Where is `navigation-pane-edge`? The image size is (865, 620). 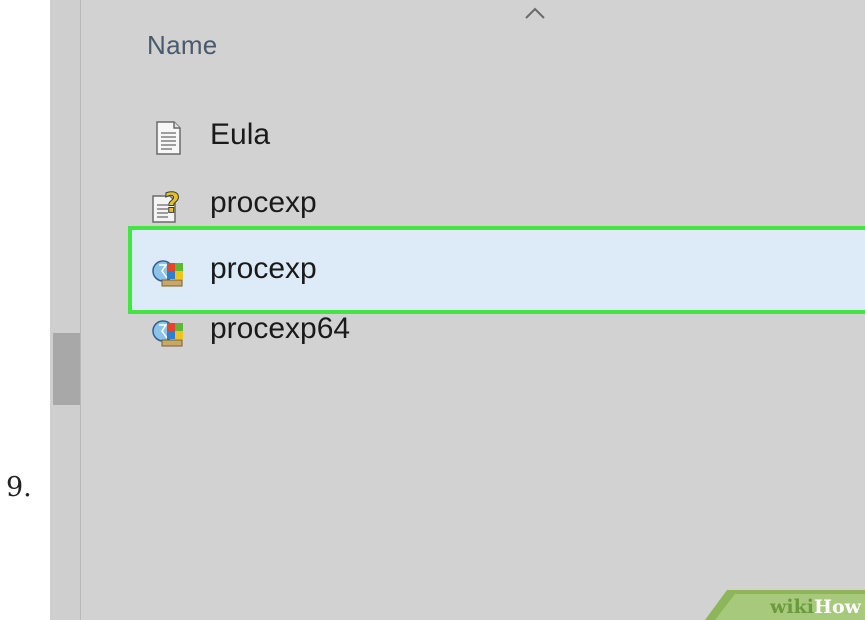 navigation-pane-edge is located at coordinates (65, 310).